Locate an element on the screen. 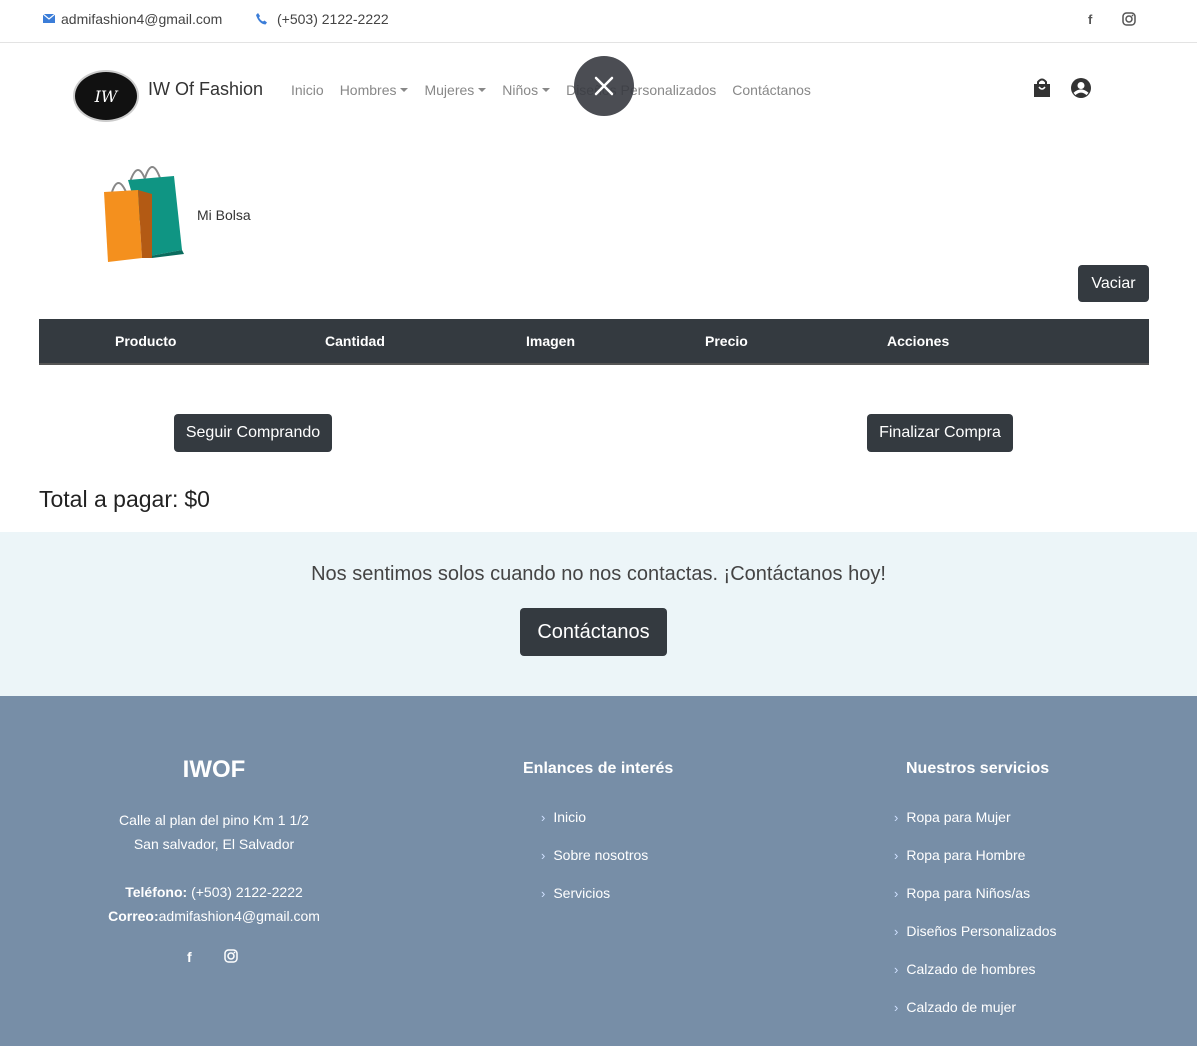 The image size is (1197, 1046). footer-service-ropa-ninos: › Ropa para Niños/as is located at coordinates (975, 904).